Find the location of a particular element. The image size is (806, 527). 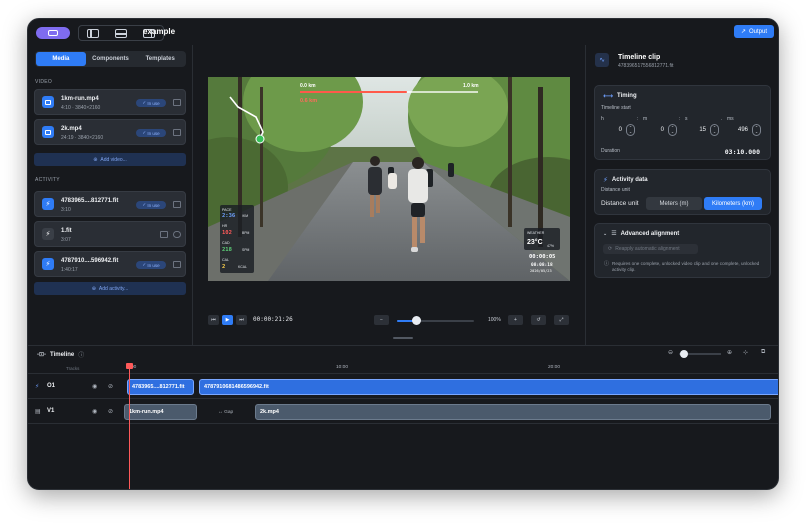

media-name: 4787910....596942.fit is located at coordinates (90, 261).